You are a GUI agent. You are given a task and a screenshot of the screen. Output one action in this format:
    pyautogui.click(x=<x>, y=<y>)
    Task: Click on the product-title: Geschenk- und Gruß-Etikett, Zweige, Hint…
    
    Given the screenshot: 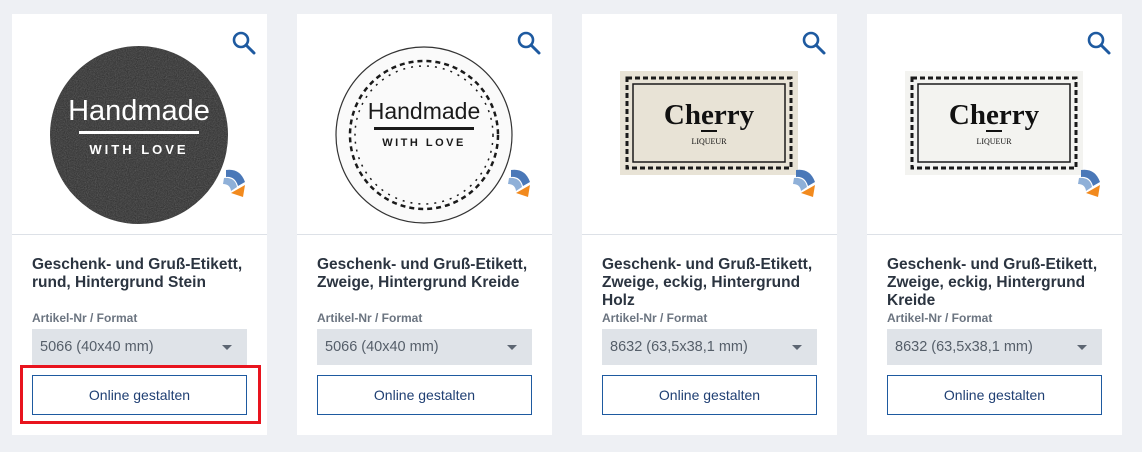 What is the action you would take?
    pyautogui.click(x=422, y=273)
    